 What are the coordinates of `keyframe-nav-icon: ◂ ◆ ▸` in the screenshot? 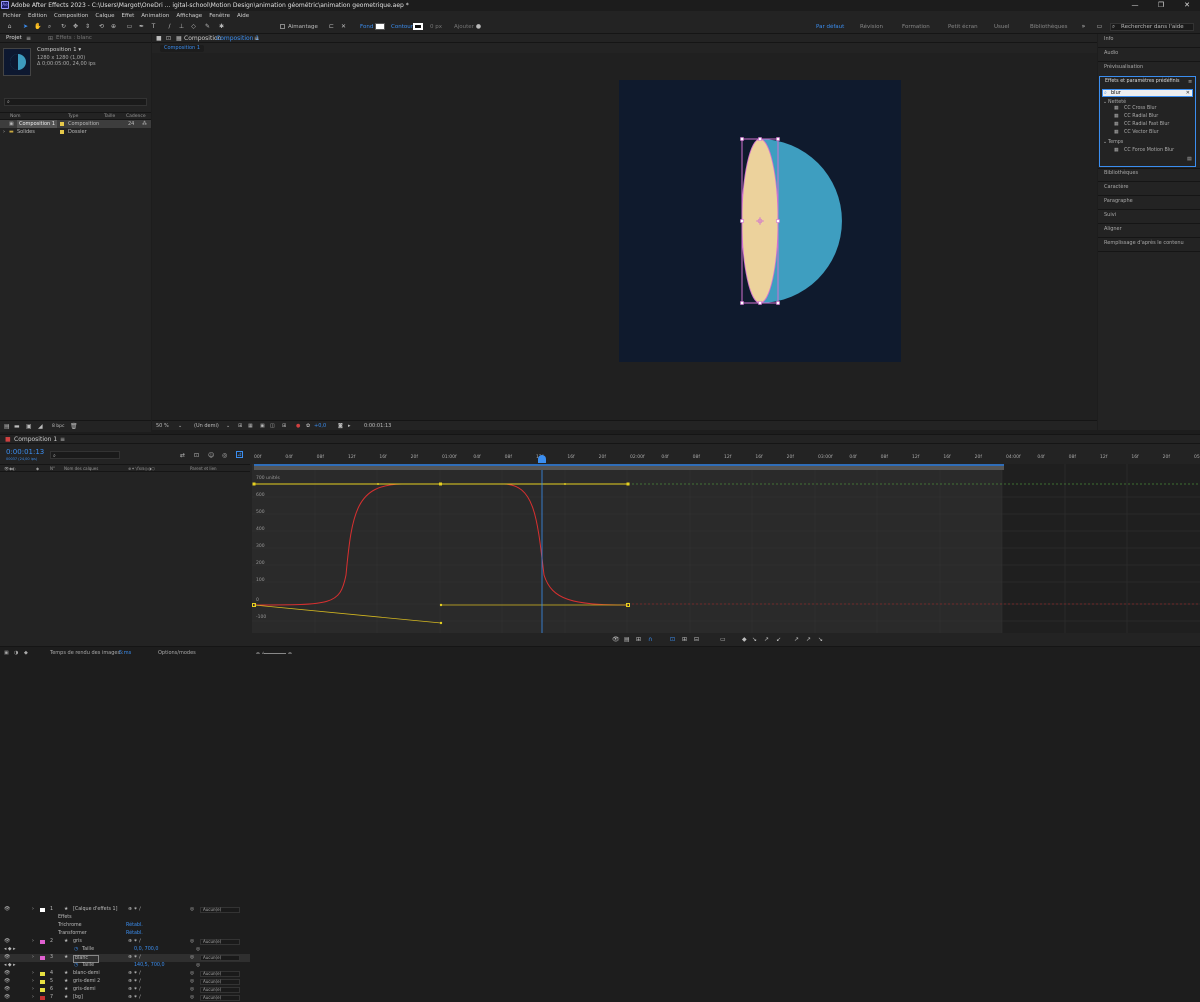 It's located at (10, 950).